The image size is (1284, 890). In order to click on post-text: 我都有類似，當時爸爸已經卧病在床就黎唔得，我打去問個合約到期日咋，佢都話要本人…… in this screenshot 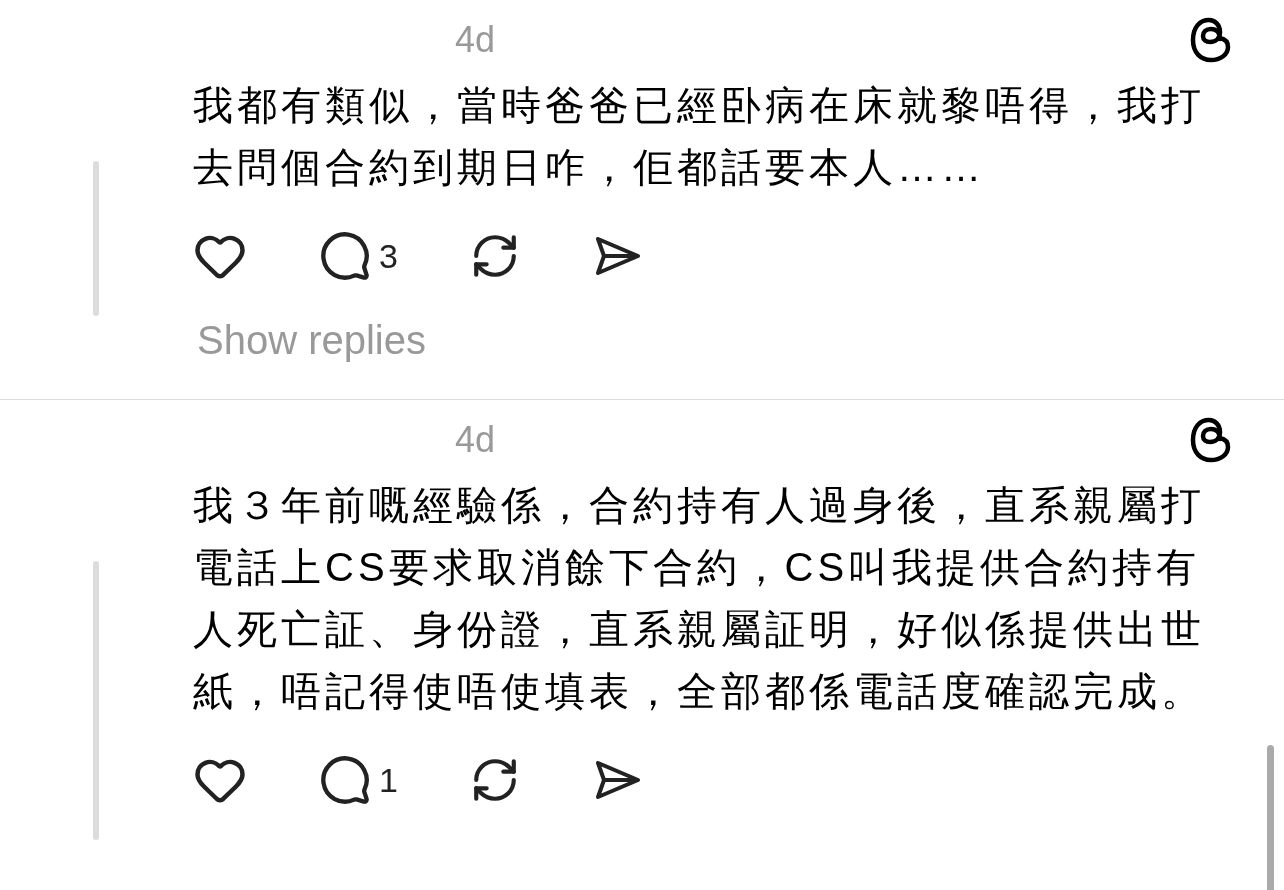, I will do `click(699, 136)`.